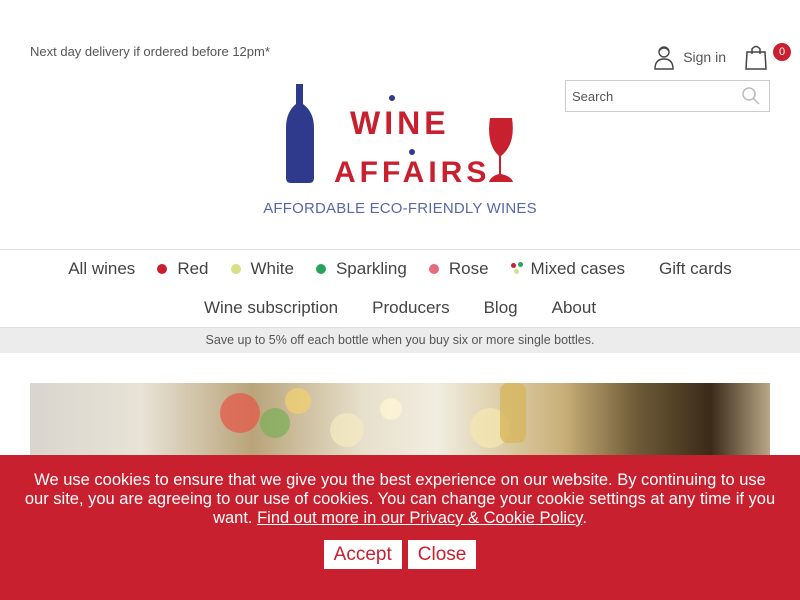 This screenshot has height=600, width=800. Describe the element at coordinates (433, 269) in the screenshot. I see `rose-dot-icon` at that location.